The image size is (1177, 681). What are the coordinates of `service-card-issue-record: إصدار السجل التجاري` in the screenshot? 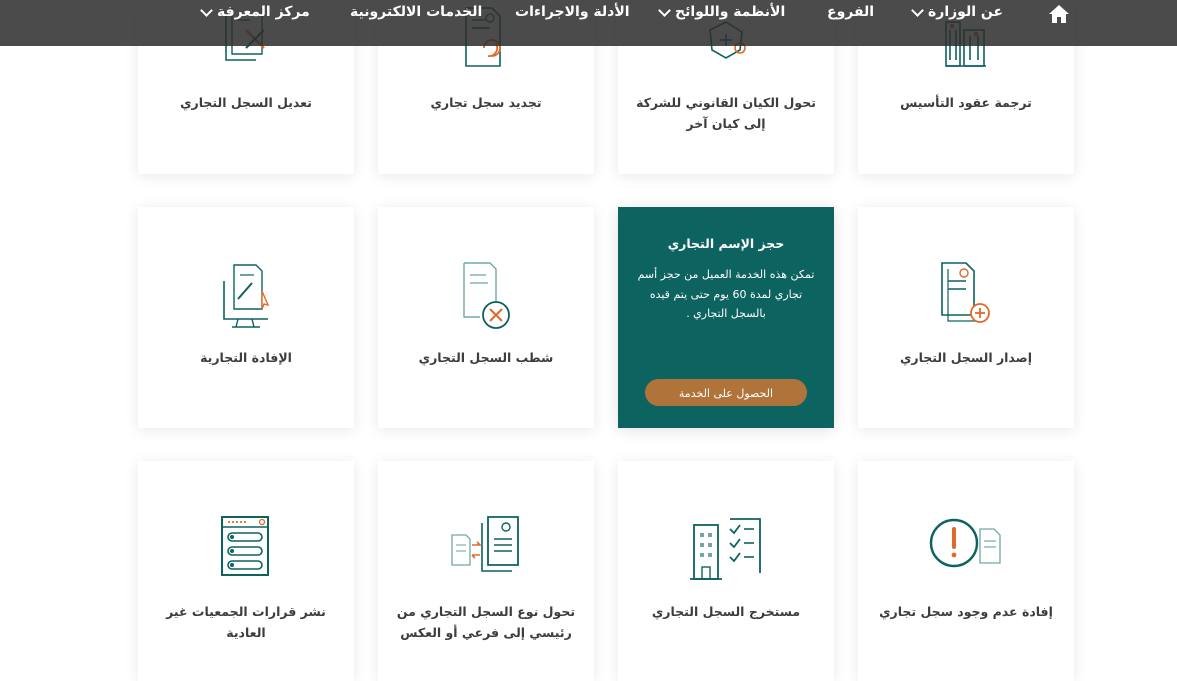 It's located at (966, 317).